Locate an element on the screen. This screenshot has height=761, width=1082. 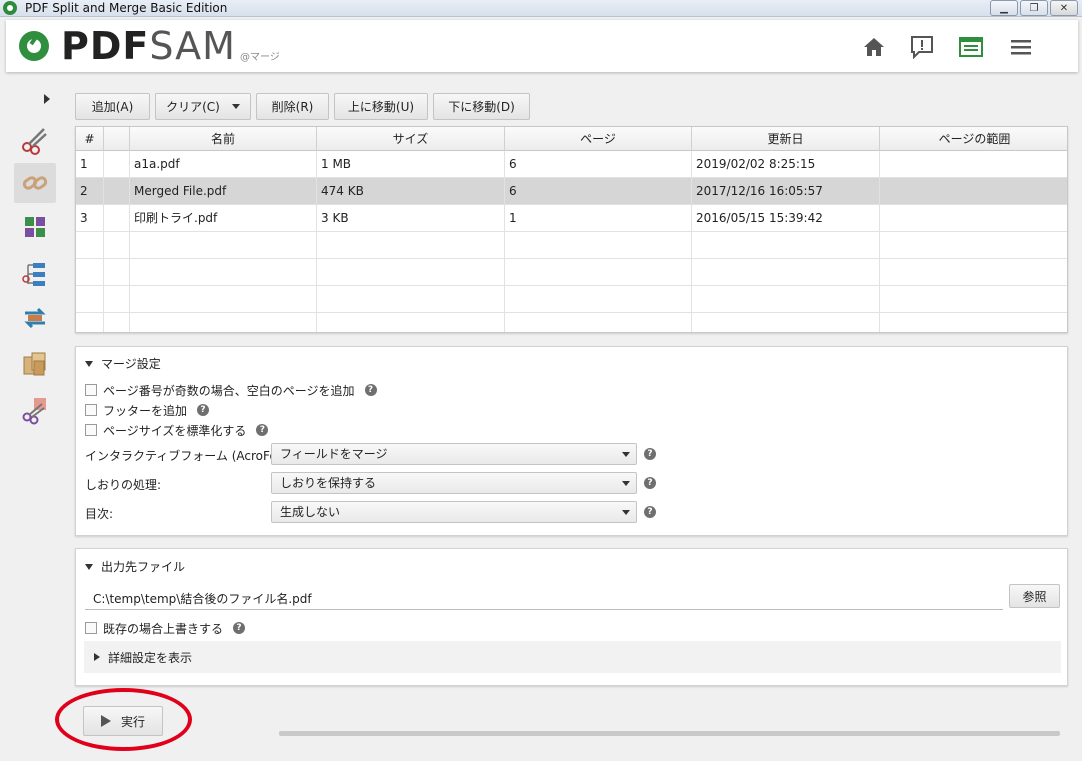
output-title: 出力先ファイル is located at coordinates (143, 567).